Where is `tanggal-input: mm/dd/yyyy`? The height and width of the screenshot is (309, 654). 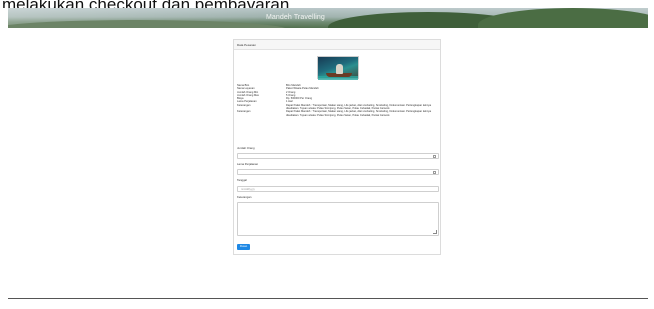
tanggal-input: mm/dd/yyyy is located at coordinates (338, 188).